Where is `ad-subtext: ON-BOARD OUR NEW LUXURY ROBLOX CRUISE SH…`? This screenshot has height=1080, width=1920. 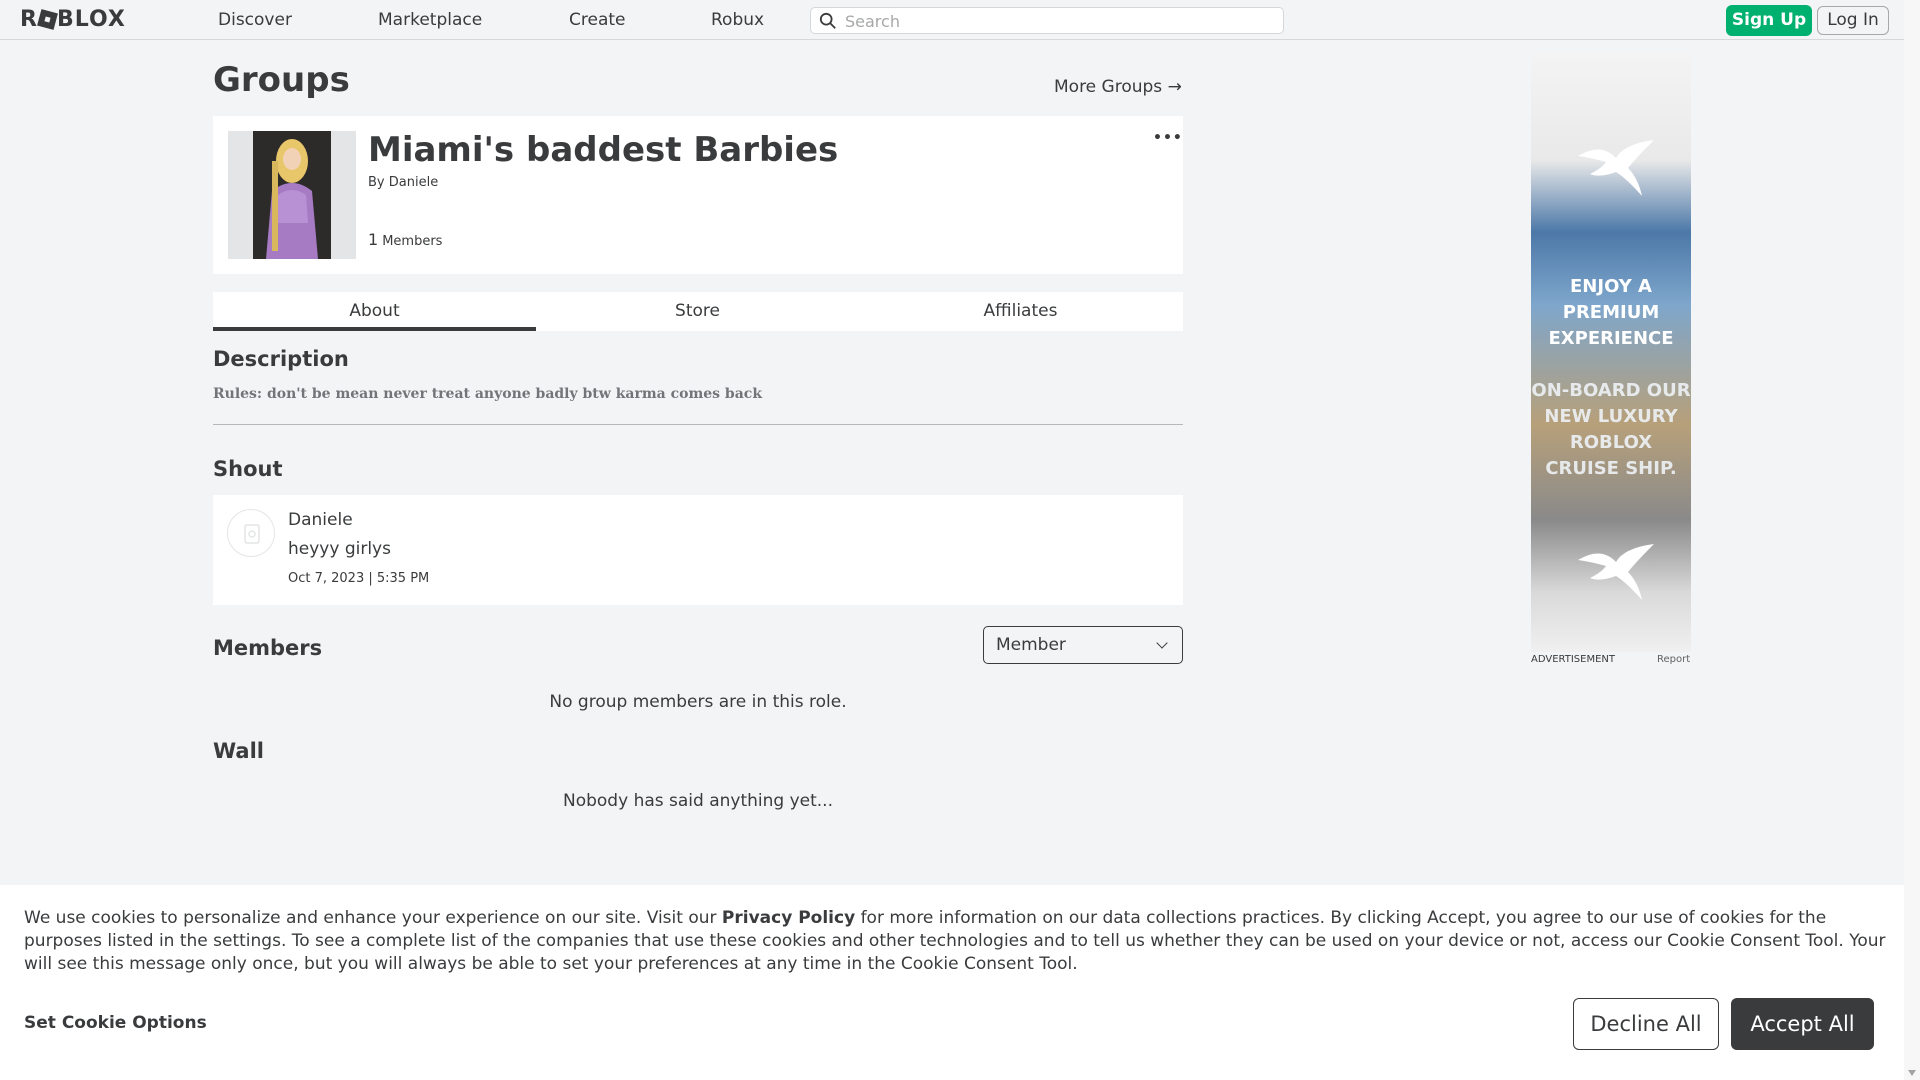
ad-subtext: ON-BOARD OUR NEW LUXURY ROBLOX CRUISE SH… is located at coordinates (1611, 429).